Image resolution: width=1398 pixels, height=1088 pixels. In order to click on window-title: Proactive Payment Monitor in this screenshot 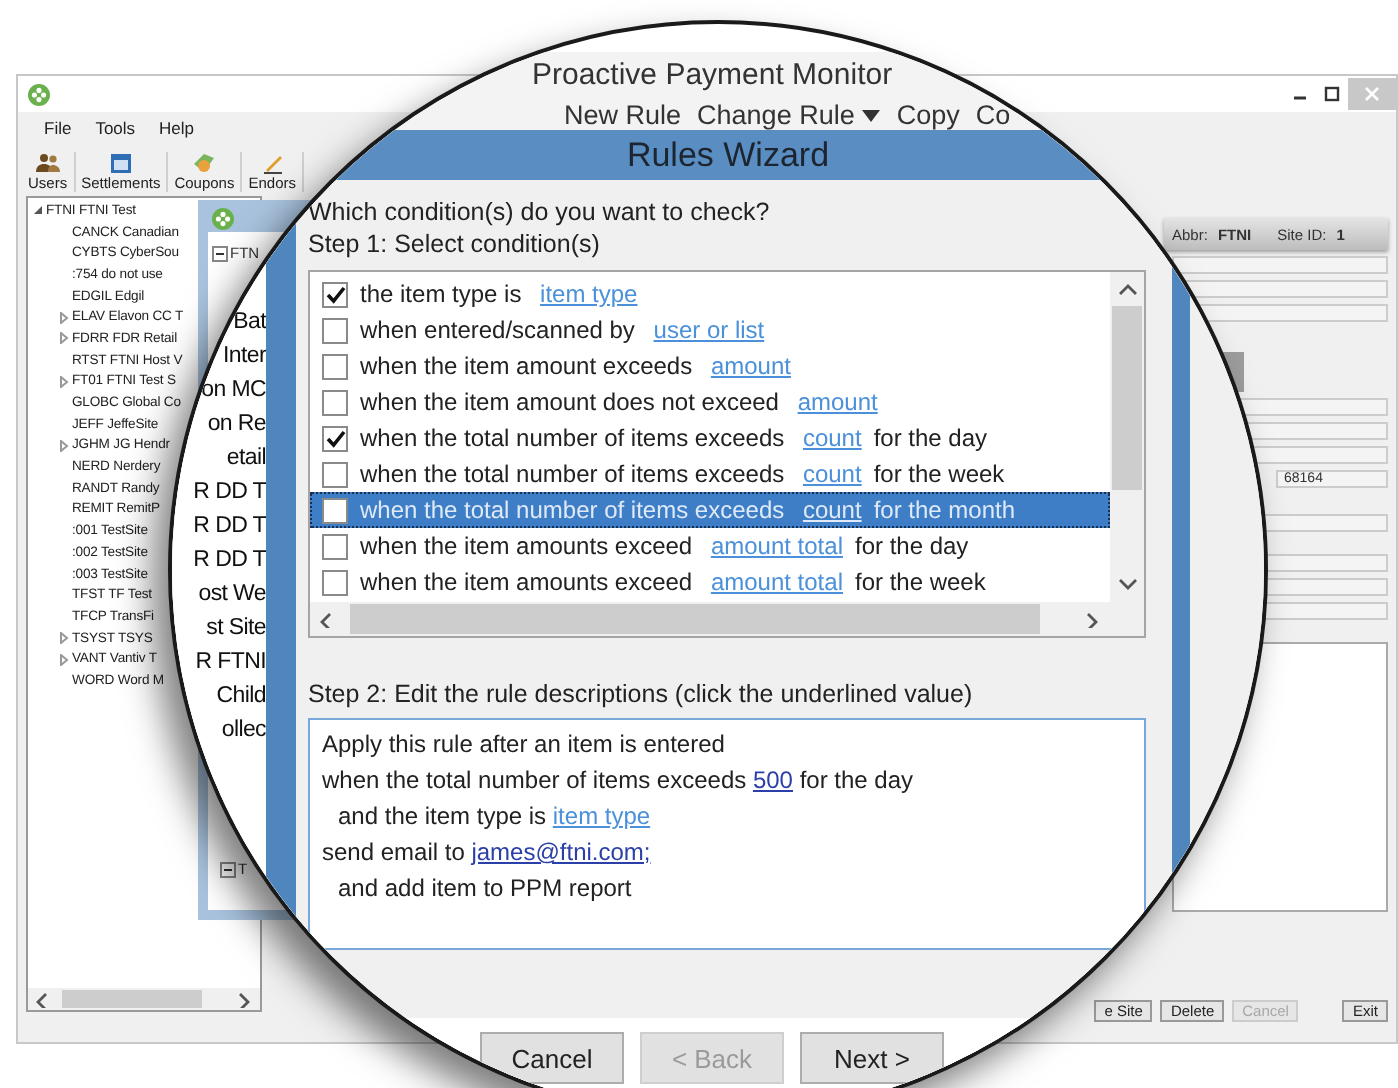, I will do `click(712, 75)`.